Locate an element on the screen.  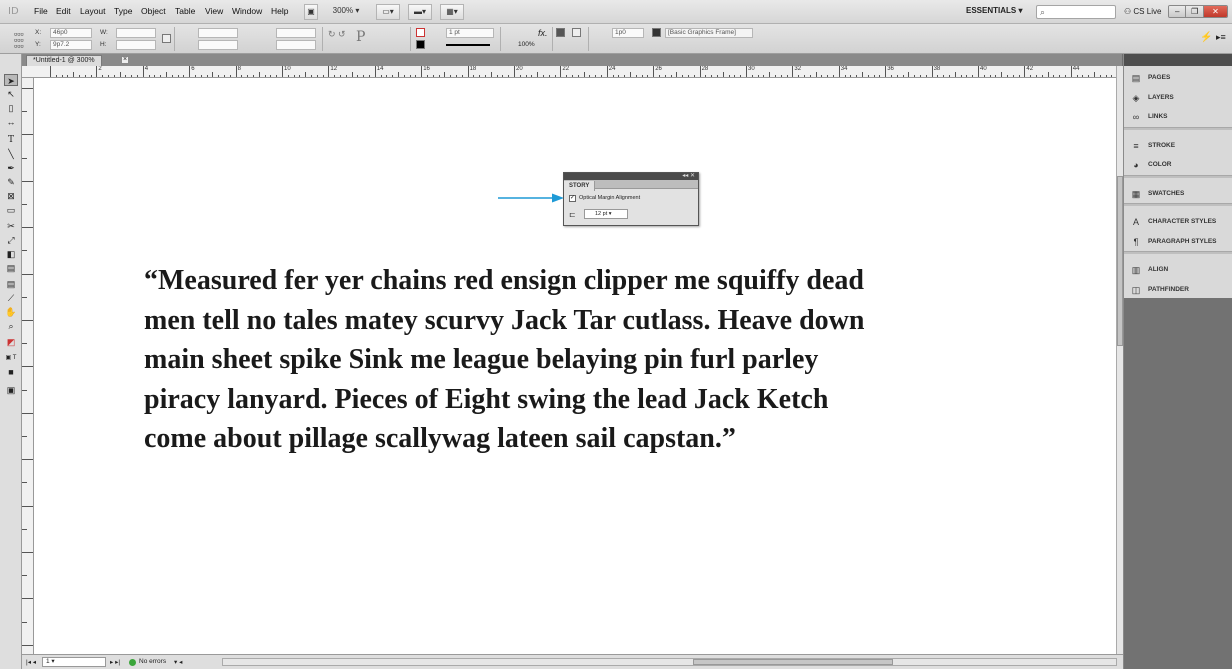
constrain-proportions-icon is located at coordinates (166, 38).